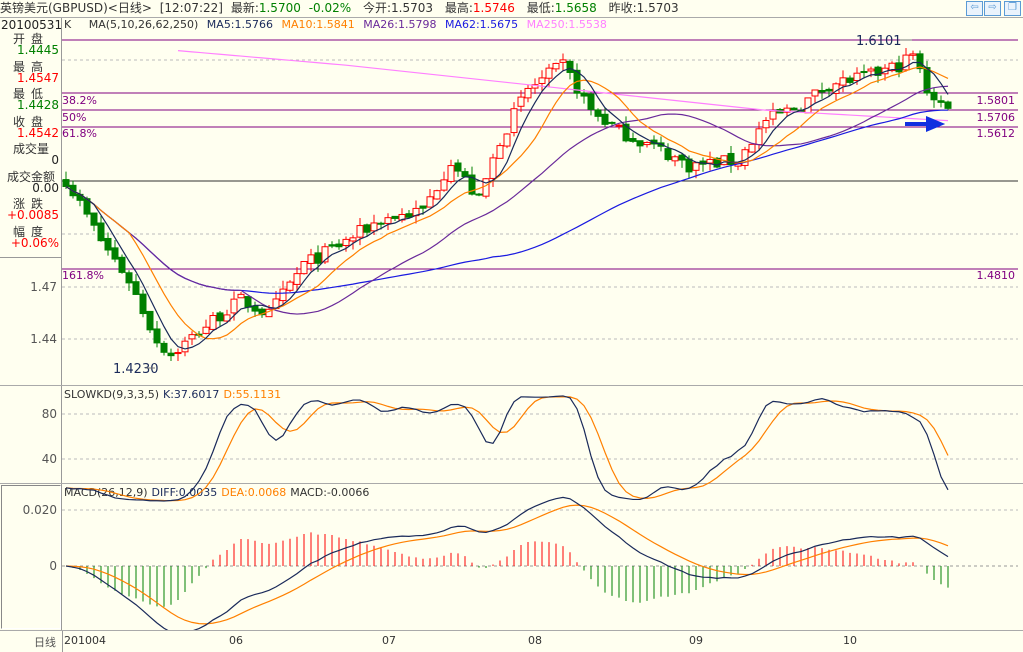 Image resolution: width=1023 pixels, height=652 pixels. What do you see at coordinates (279, 8) in the screenshot?
I see `latest-value: 1.5700` at bounding box center [279, 8].